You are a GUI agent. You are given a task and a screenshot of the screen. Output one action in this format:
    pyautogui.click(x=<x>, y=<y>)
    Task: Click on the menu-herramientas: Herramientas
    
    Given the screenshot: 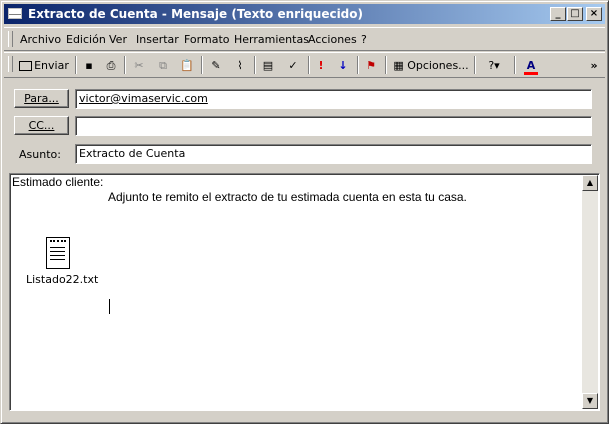 What is the action you would take?
    pyautogui.click(x=271, y=39)
    